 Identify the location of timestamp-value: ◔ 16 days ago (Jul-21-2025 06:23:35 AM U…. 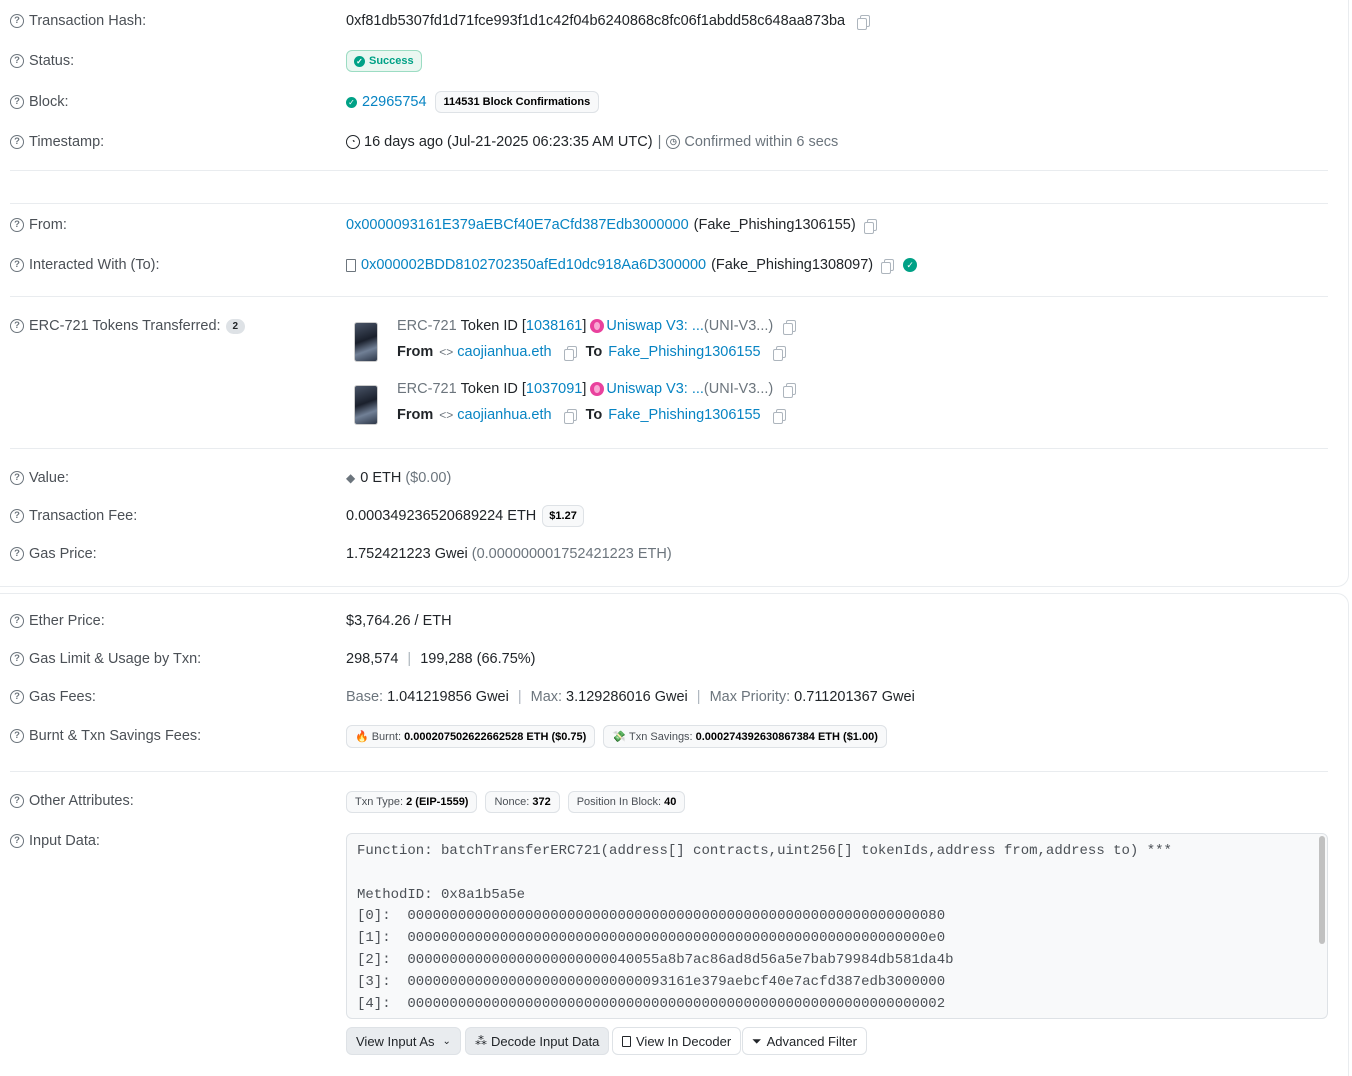
(592, 142).